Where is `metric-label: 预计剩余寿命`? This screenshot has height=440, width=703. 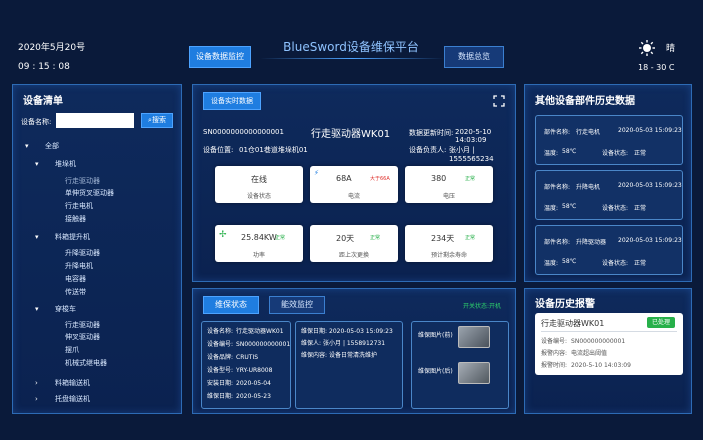
metric-label: 预计剩余寿命 is located at coordinates (448, 255).